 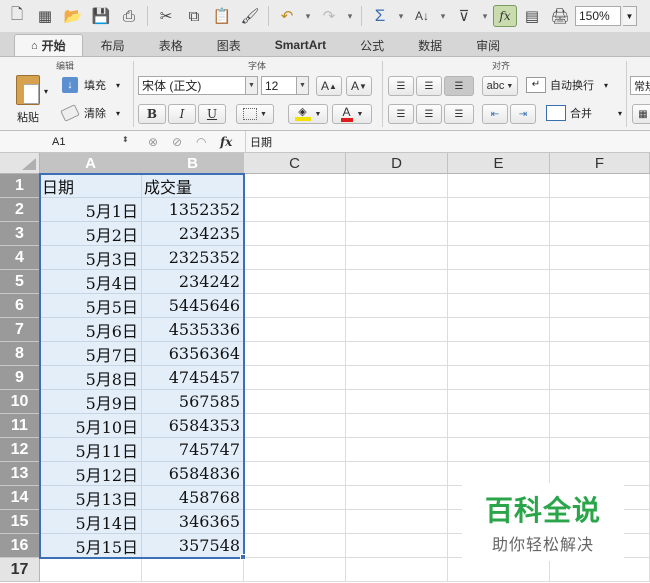 What do you see at coordinates (91, 330) in the screenshot?
I see `table-cell: 5月6日` at bounding box center [91, 330].